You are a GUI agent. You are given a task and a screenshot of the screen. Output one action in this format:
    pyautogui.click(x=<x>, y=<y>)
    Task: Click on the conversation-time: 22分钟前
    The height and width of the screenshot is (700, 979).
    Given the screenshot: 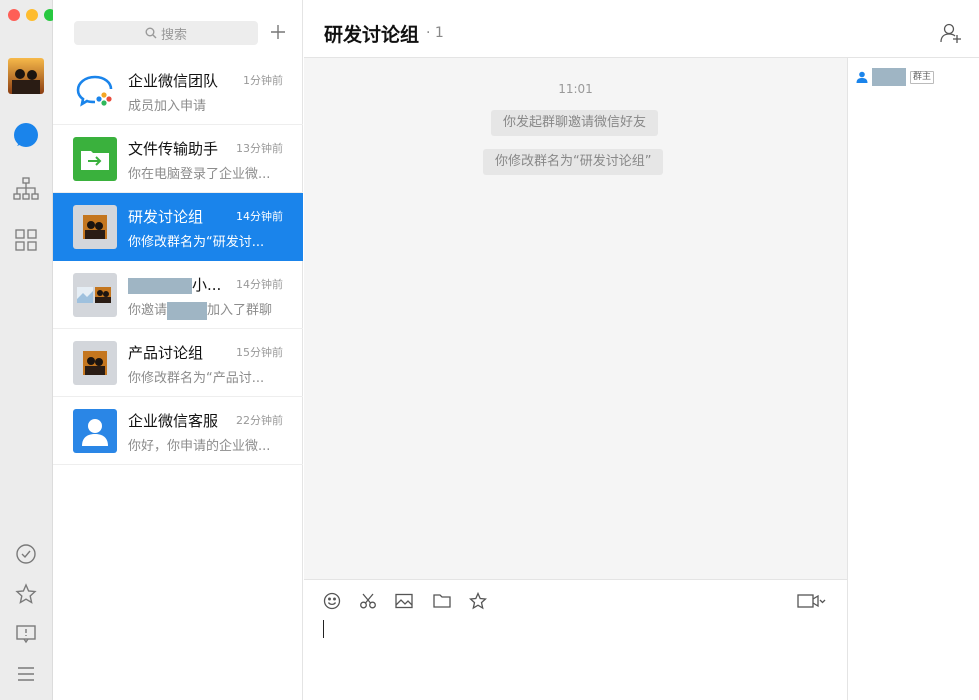 What is the action you would take?
    pyautogui.click(x=259, y=420)
    